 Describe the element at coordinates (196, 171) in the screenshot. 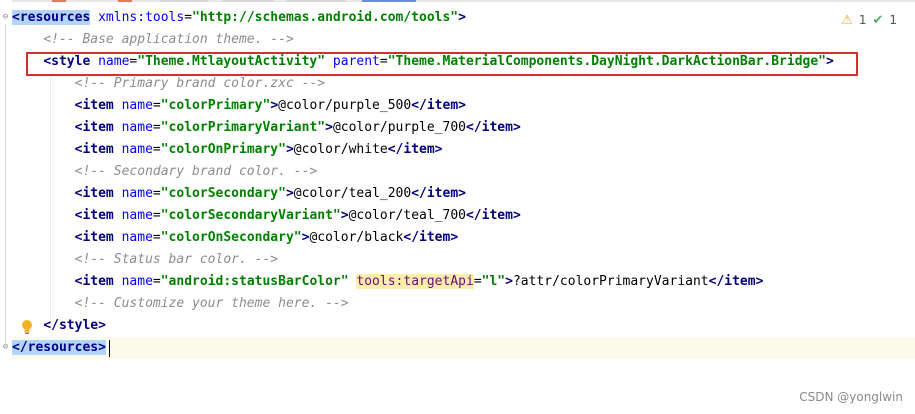

I see `comment: <!-- Secondary brand color. -->` at that location.